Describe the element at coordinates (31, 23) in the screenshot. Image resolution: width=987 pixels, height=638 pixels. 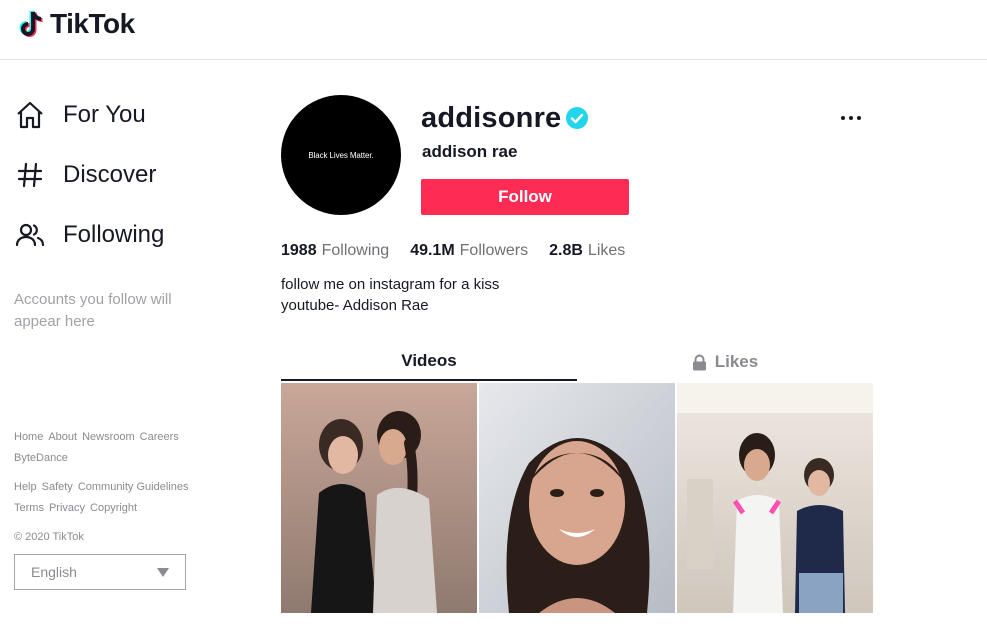
I see `tiktok-note-icon` at that location.